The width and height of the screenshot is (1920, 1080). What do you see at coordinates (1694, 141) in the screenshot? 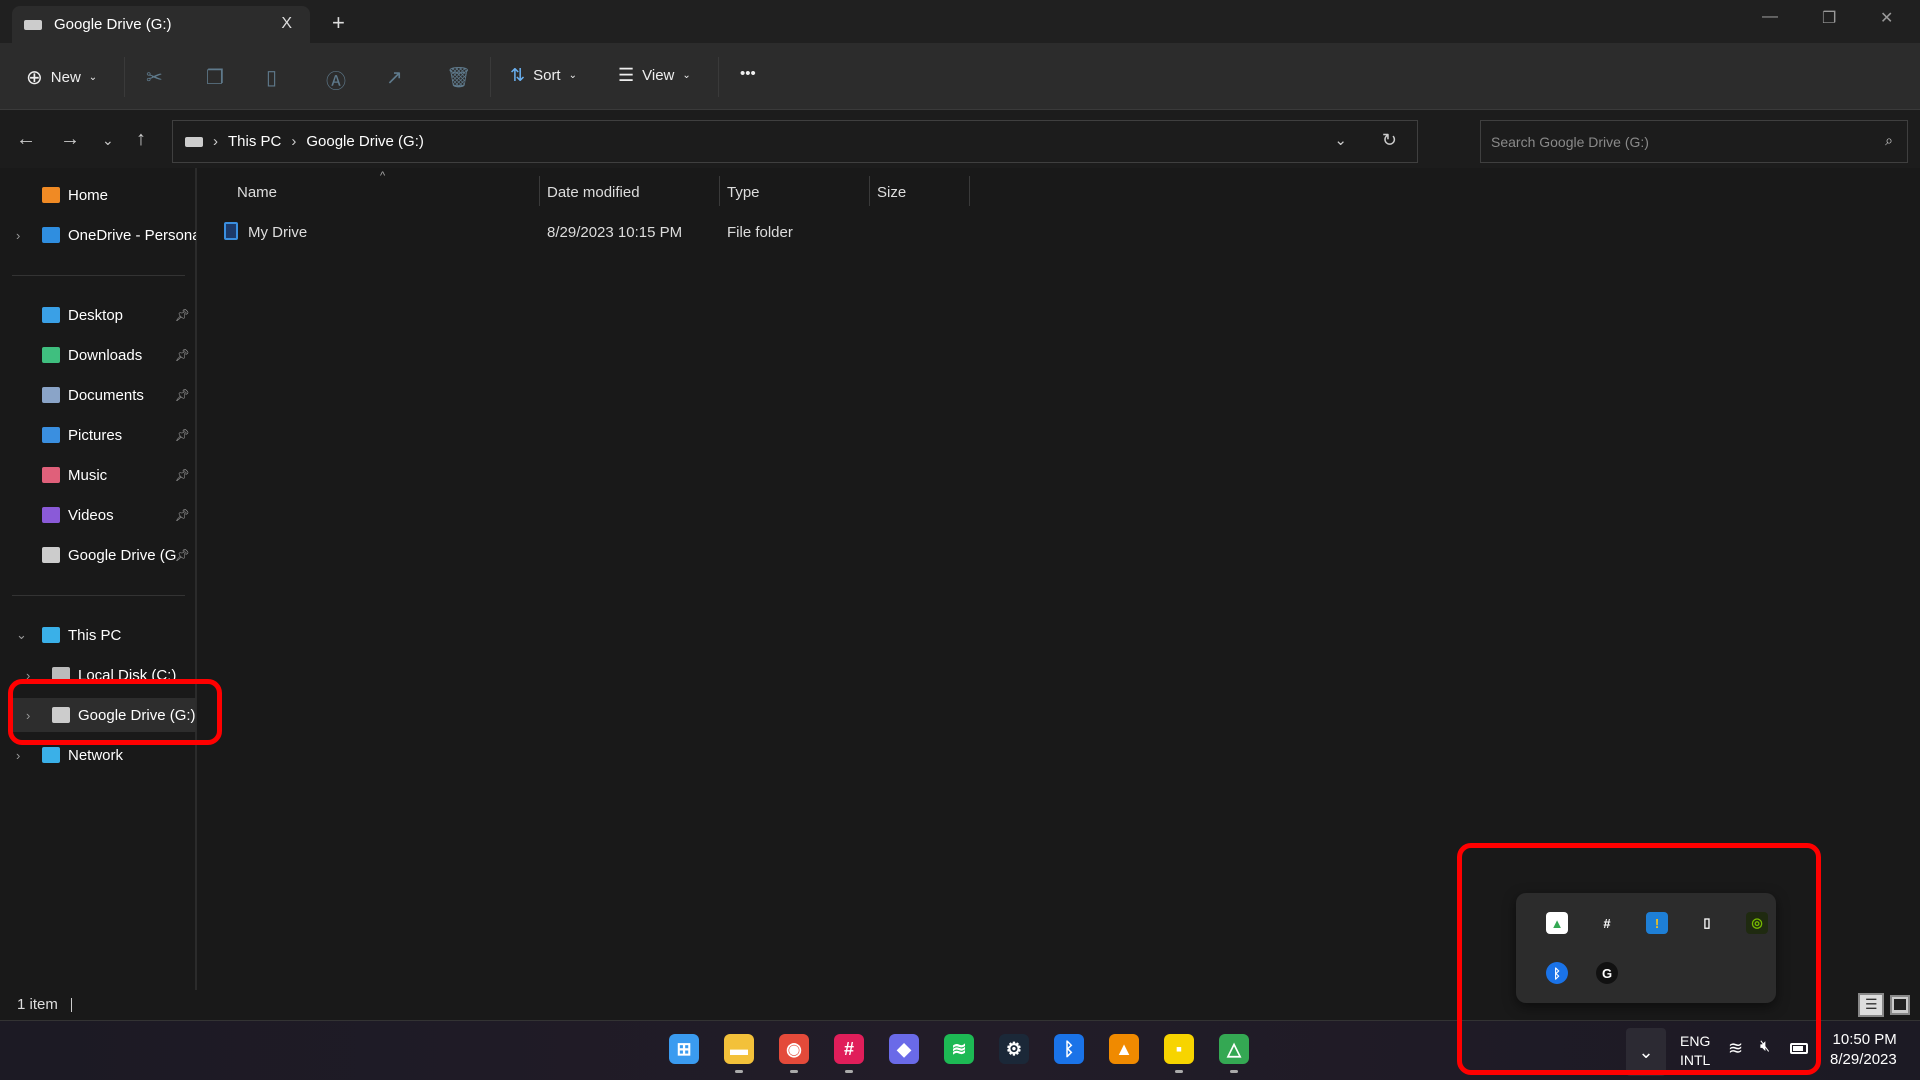
I see `search-input: Search Google Drive (G:) ⌕` at bounding box center [1694, 141].